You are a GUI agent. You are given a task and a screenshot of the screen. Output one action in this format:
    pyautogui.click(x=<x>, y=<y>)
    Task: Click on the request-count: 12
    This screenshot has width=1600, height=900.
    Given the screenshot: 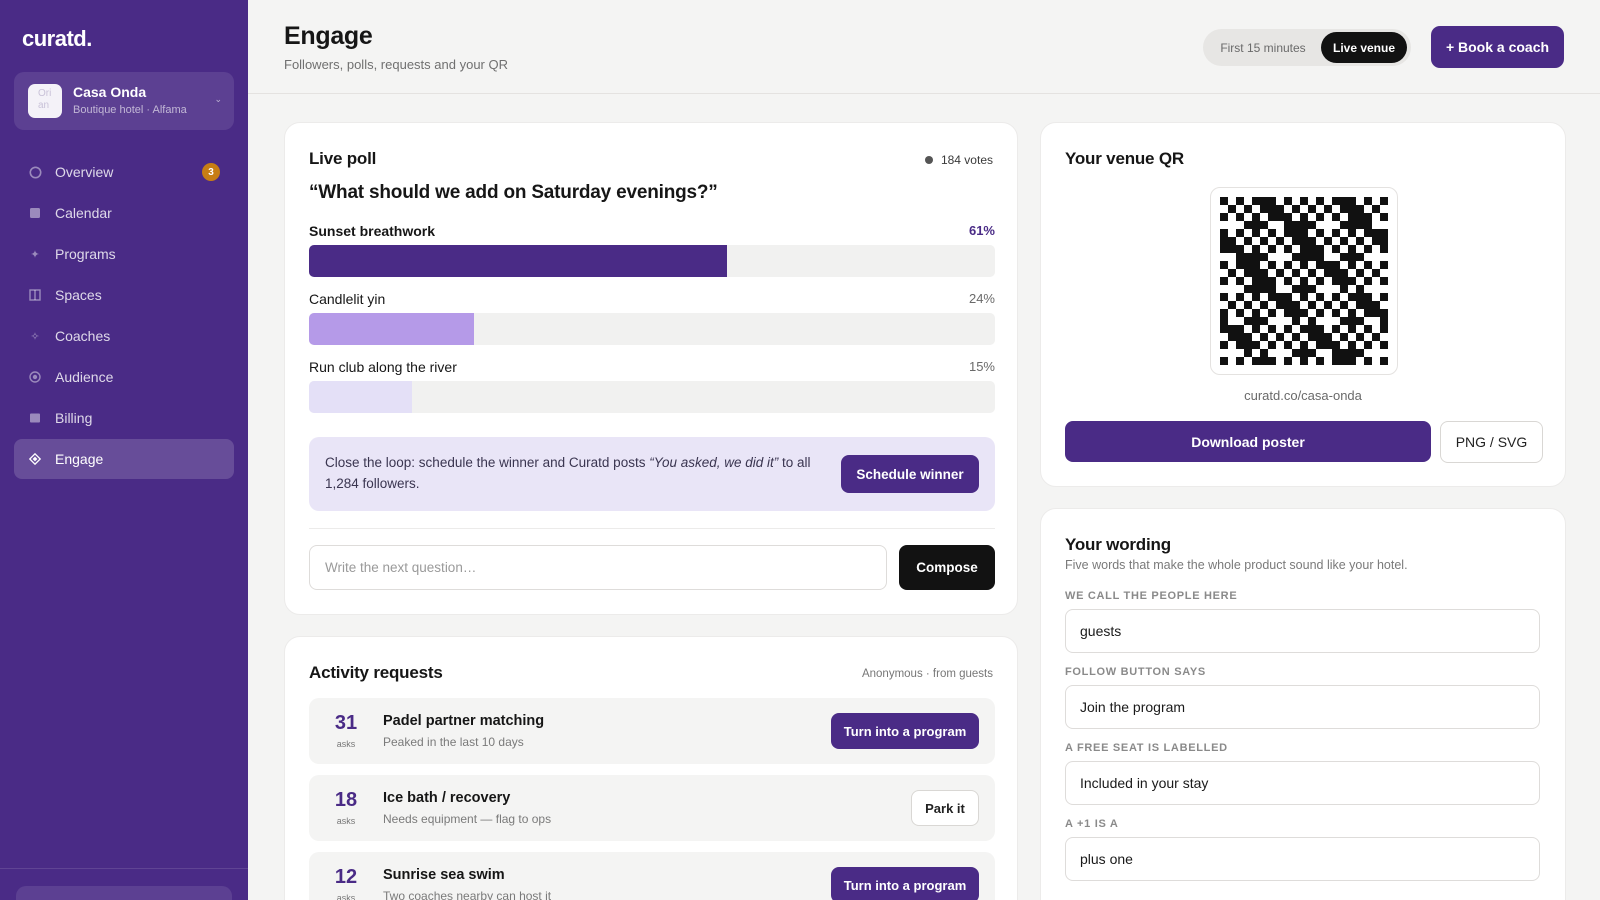 What is the action you would take?
    pyautogui.click(x=346, y=877)
    